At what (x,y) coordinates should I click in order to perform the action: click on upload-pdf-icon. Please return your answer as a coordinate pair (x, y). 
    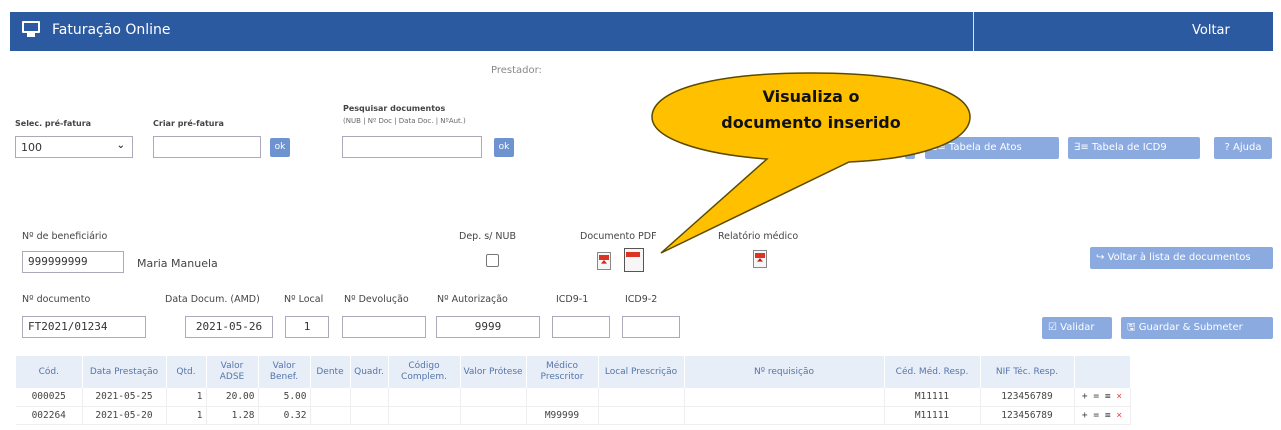
    Looking at the image, I should click on (604, 261).